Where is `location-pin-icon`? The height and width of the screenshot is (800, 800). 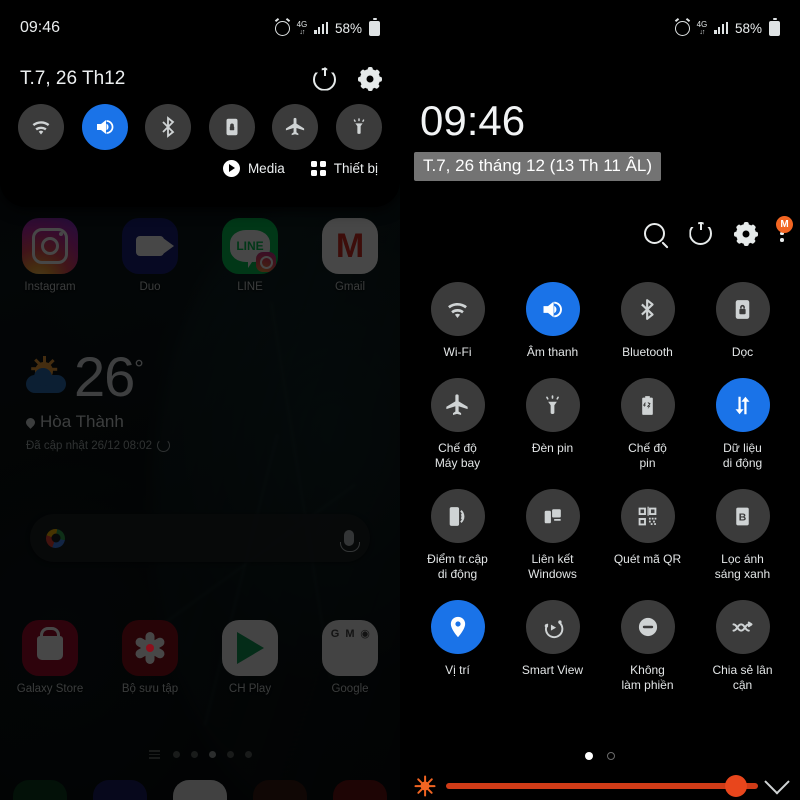 location-pin-icon is located at coordinates (457, 627).